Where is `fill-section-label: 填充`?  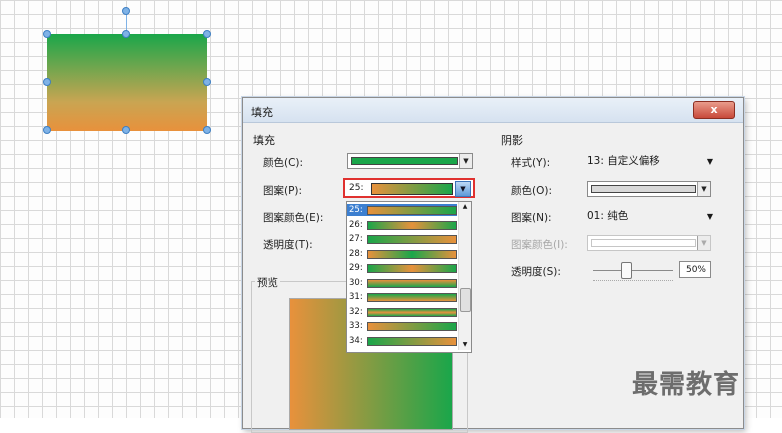
fill-section-label: 填充 is located at coordinates (264, 140).